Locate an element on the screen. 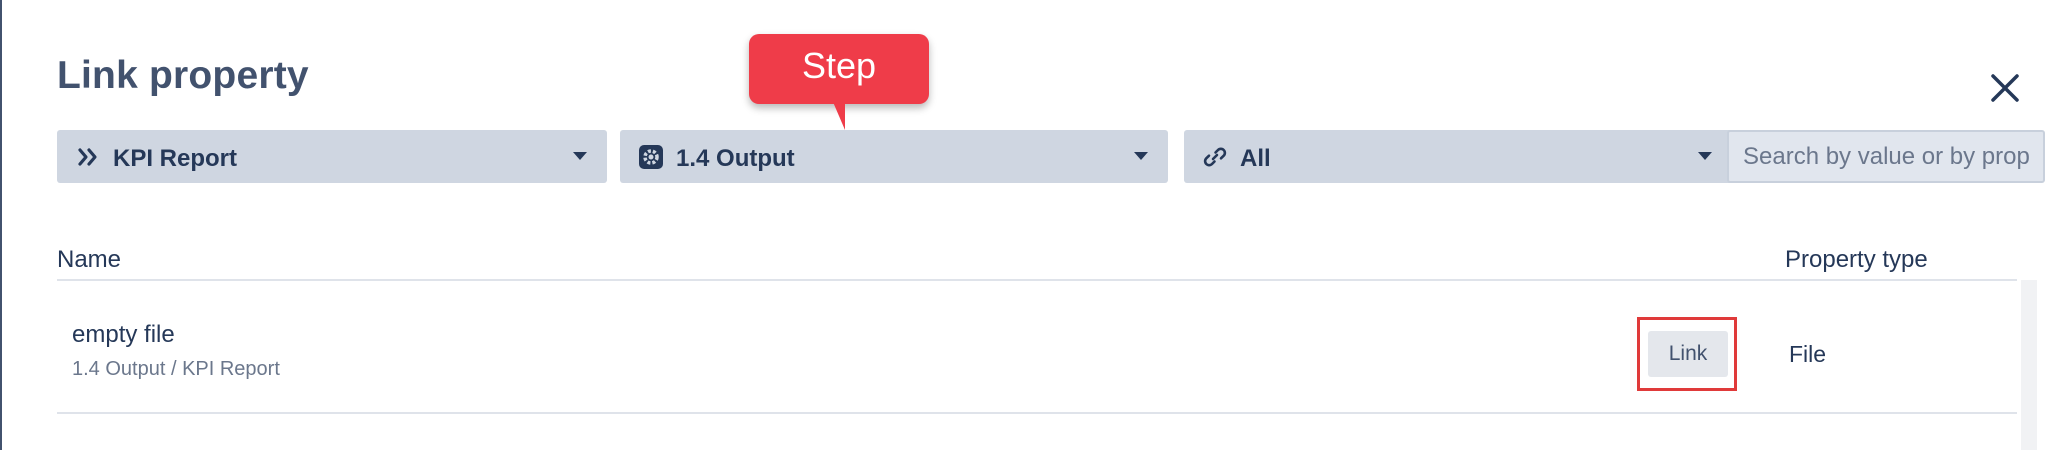  close-button is located at coordinates (2005, 88).